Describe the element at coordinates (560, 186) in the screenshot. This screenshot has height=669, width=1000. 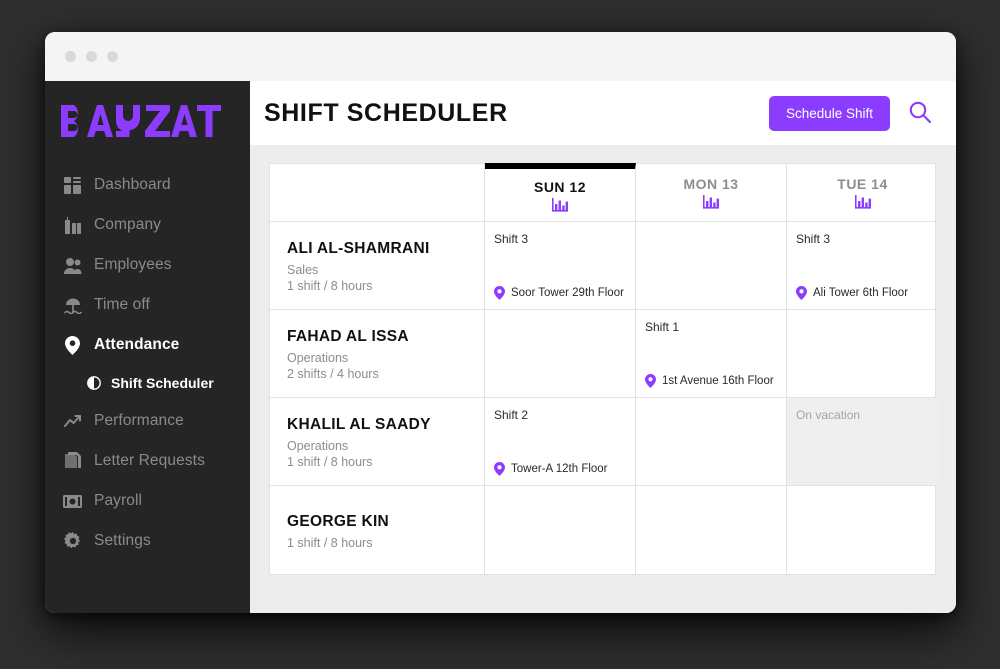
I see `day-label: SUN 12` at that location.